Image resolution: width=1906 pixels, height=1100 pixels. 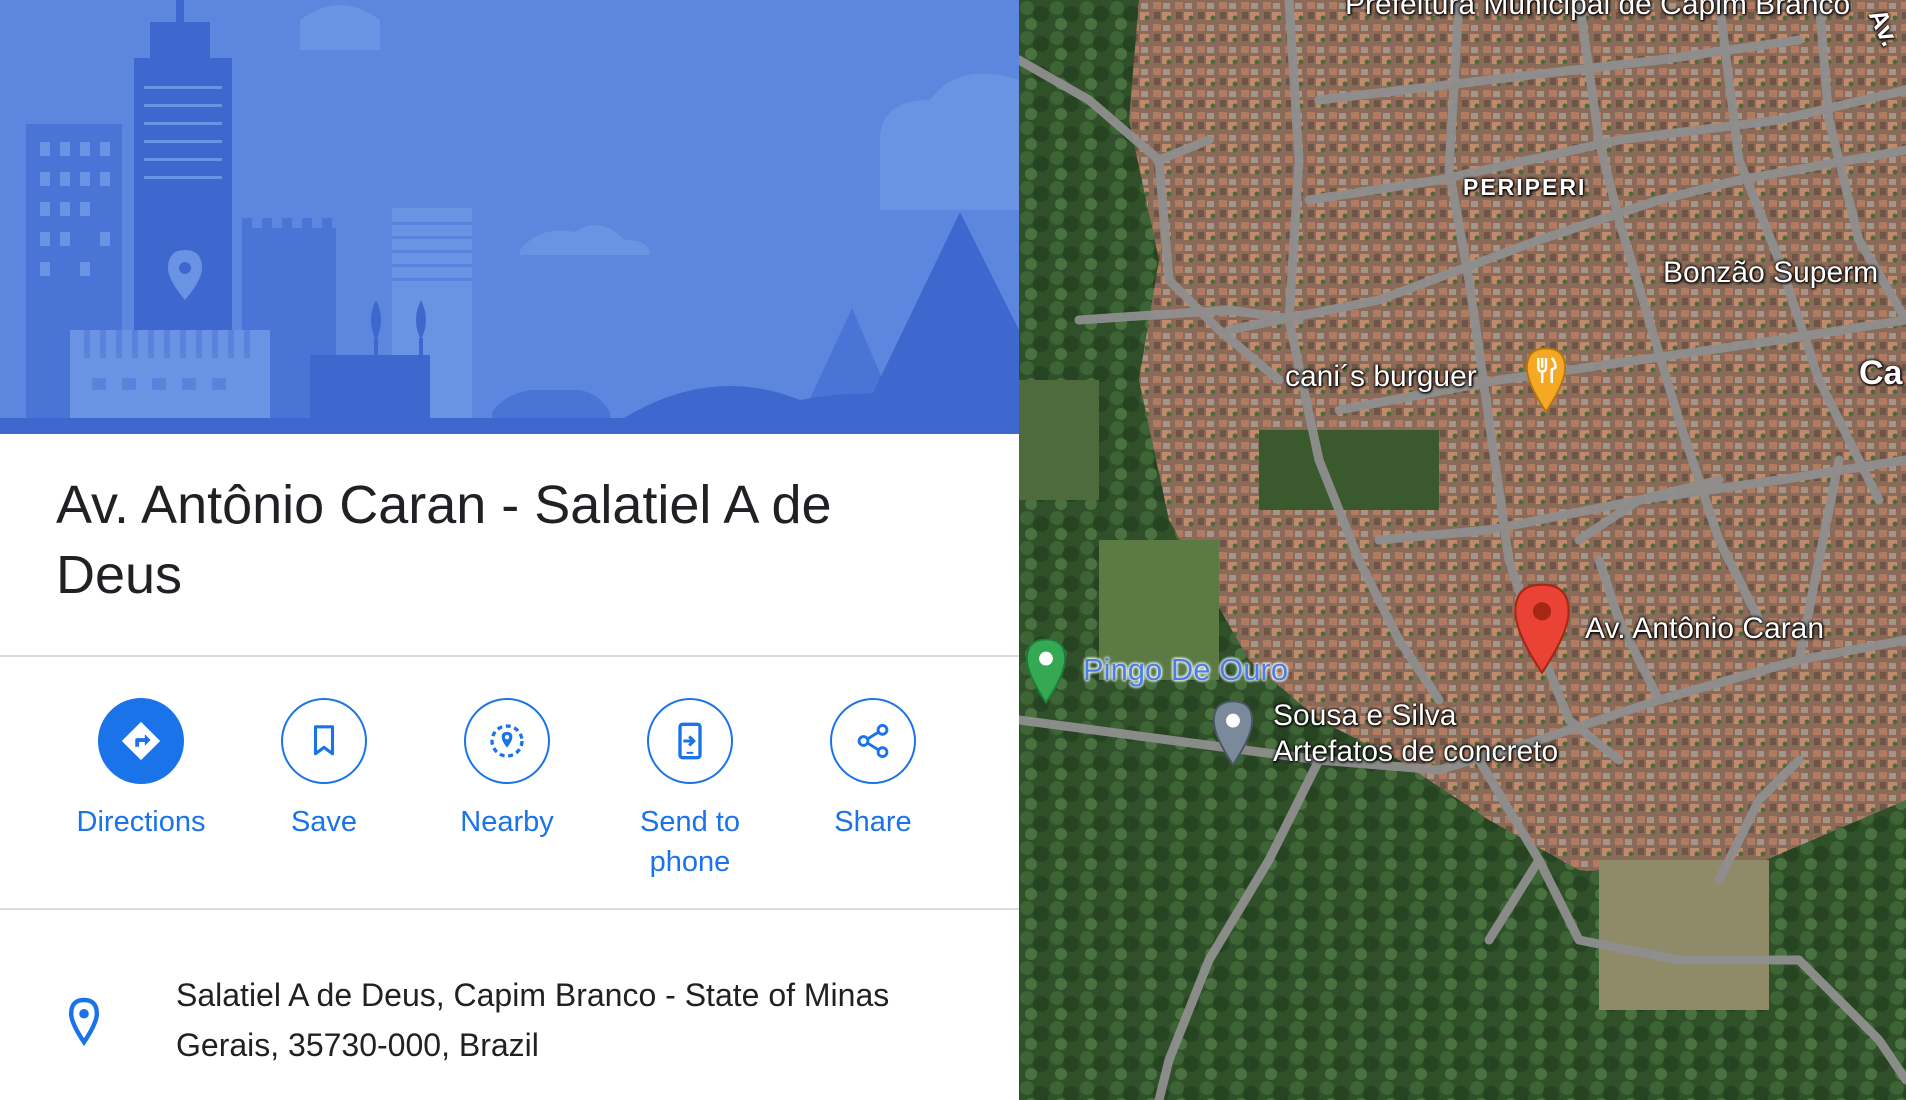 I want to click on map-label-bonzao: Bonzão Superm, so click(x=1771, y=272).